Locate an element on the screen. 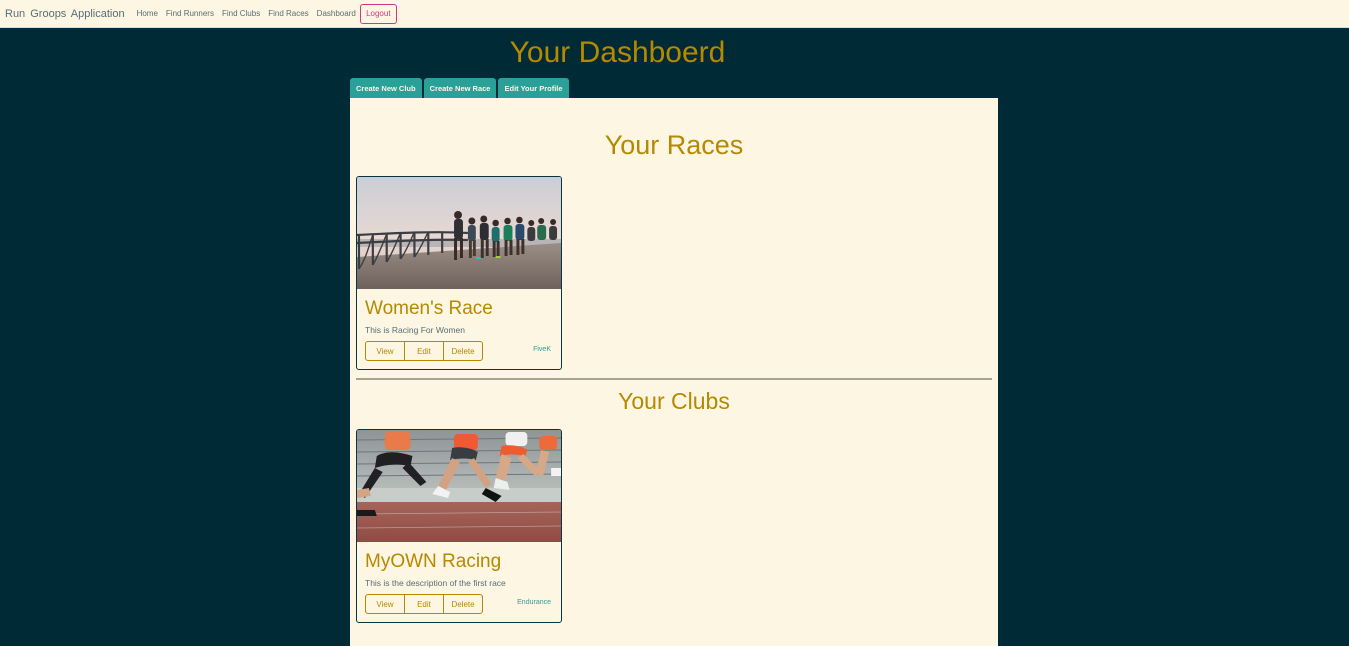 This screenshot has height=646, width=1349. club-card-button-group: View Edit Delete is located at coordinates (424, 604).